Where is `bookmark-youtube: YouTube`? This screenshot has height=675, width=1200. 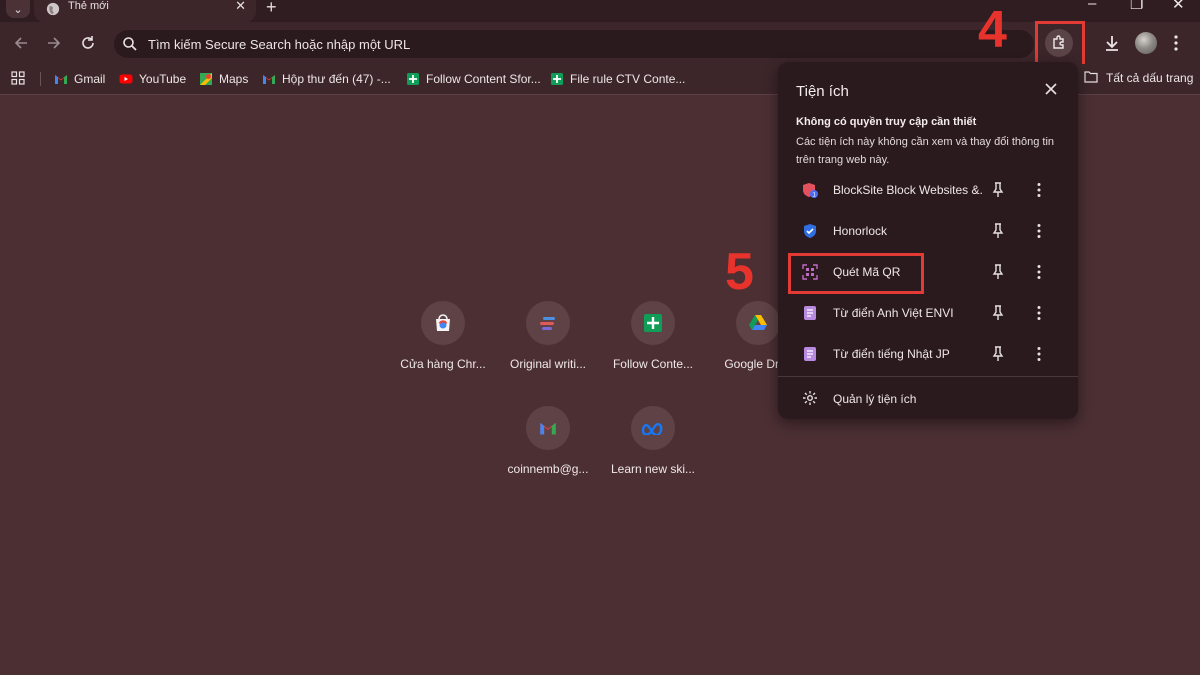
bookmark-youtube: YouTube is located at coordinates (152, 79).